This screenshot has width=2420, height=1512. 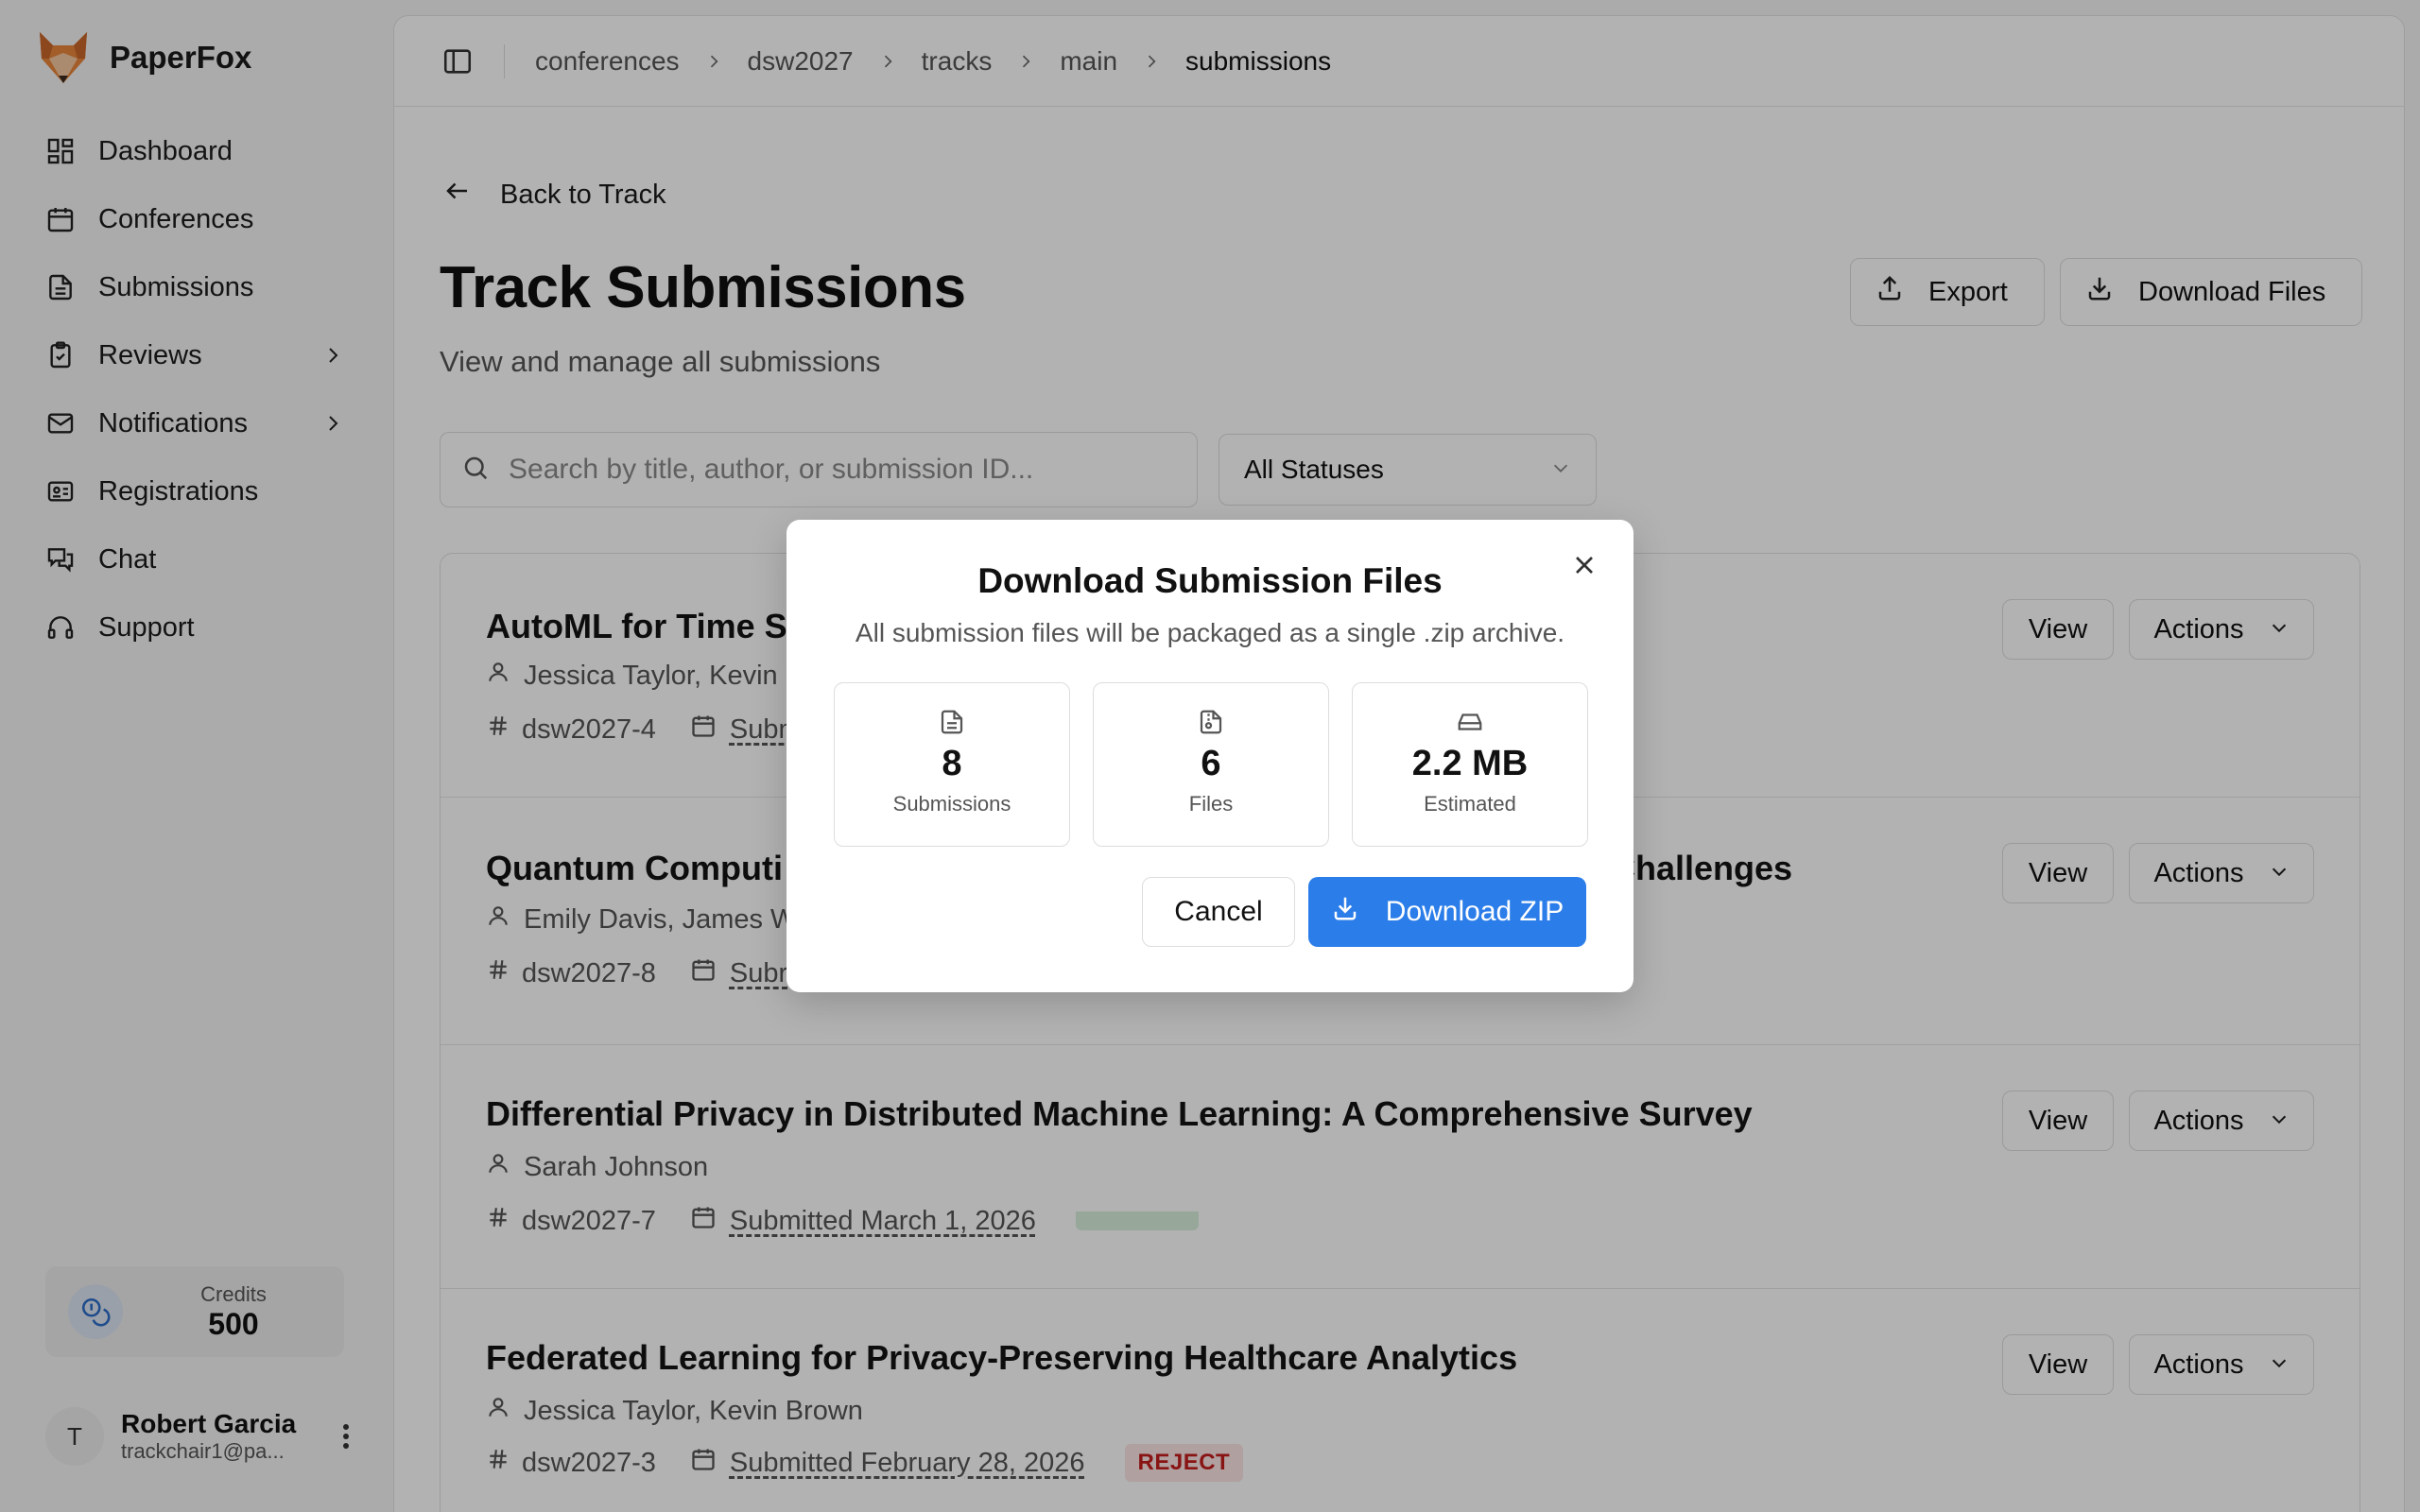 I want to click on stat-size: 2.2 MB Estimated, so click(x=1470, y=764).